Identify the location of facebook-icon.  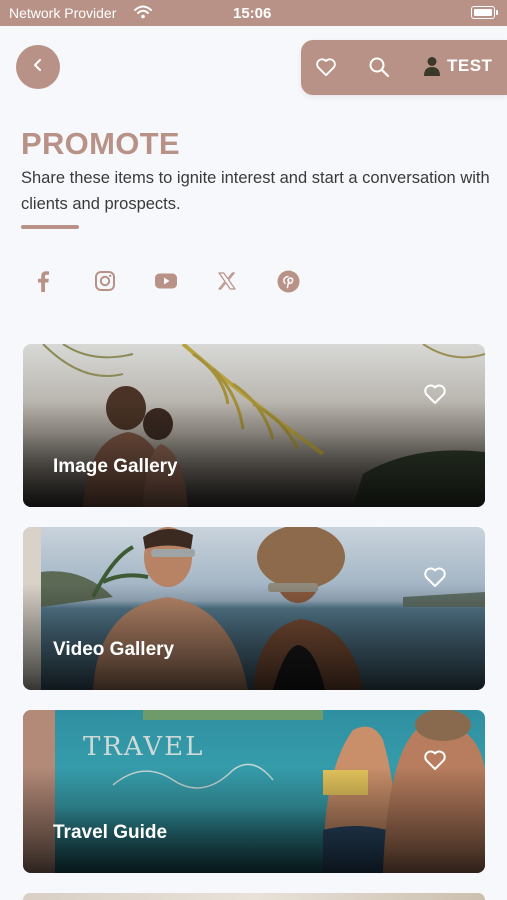
(43, 281).